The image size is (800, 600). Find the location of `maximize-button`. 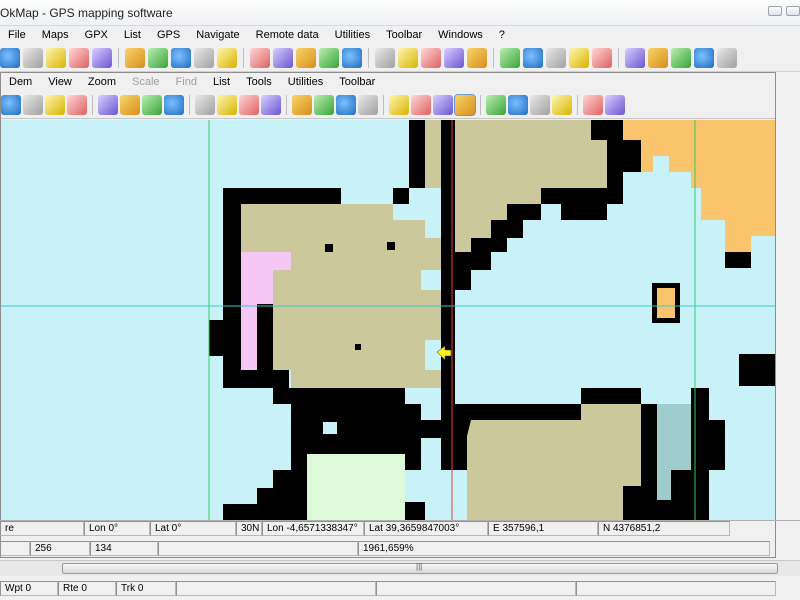

maximize-button is located at coordinates (793, 11).